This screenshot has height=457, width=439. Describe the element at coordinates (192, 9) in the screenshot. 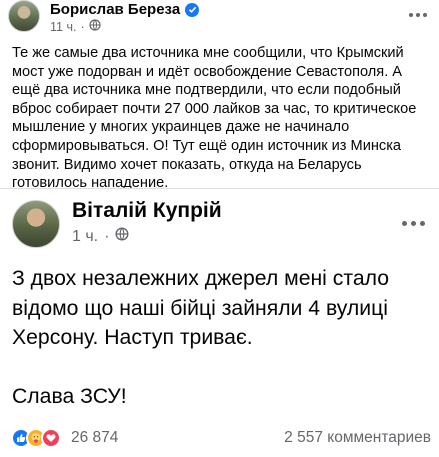

I see `verified-badge-icon` at that location.